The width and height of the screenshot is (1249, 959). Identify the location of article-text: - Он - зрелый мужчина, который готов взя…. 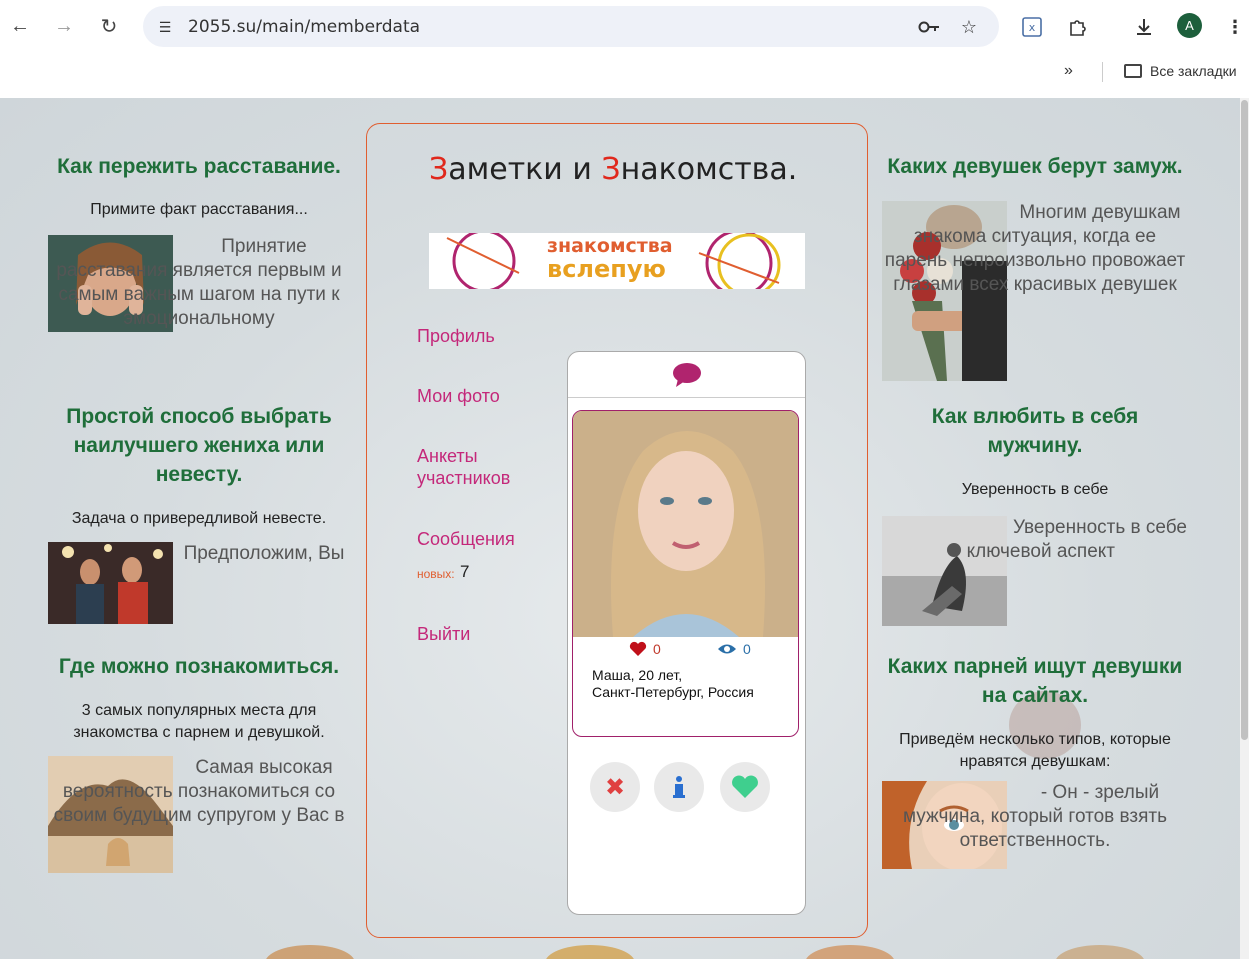
(1035, 816).